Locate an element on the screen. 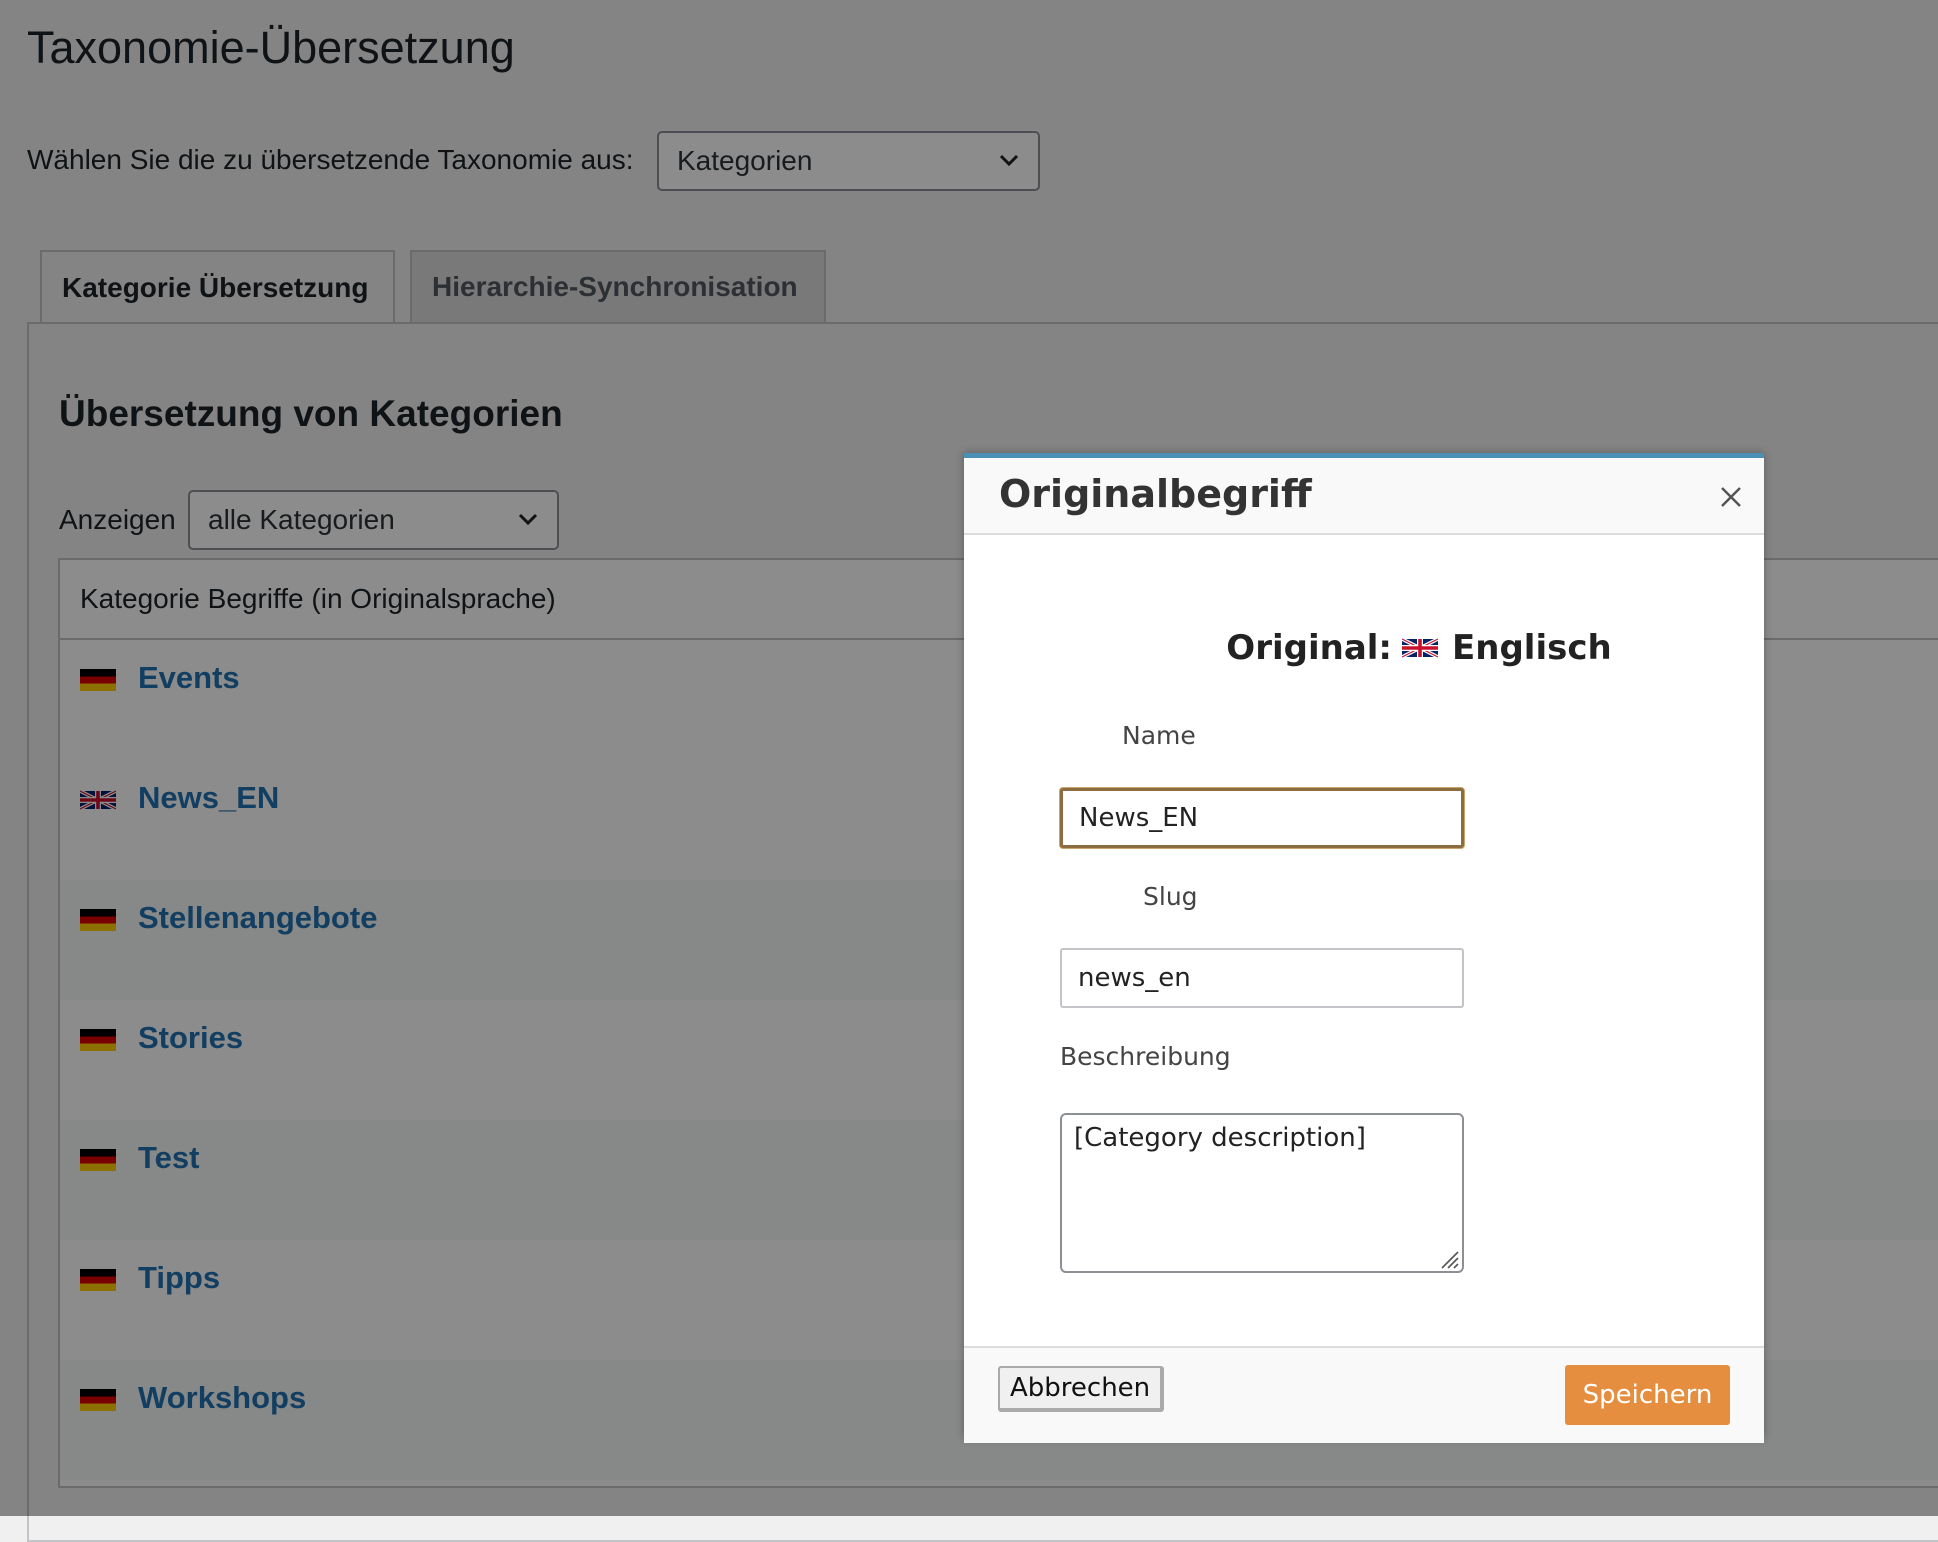 The image size is (1938, 1542). cancel-button: Abbrechen is located at coordinates (1081, 1389).